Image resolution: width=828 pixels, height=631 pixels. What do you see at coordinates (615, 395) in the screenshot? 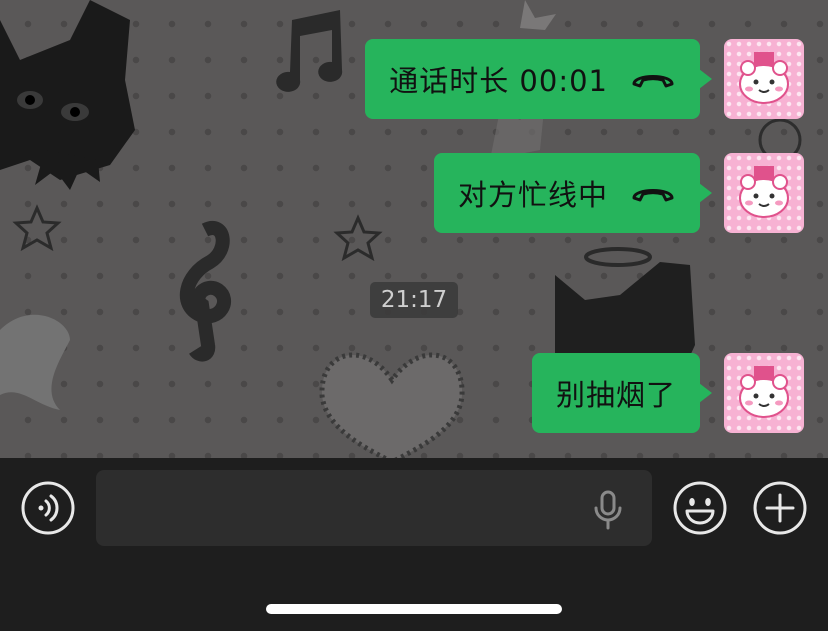
I see `message-text: 别抽烟了` at bounding box center [615, 395].